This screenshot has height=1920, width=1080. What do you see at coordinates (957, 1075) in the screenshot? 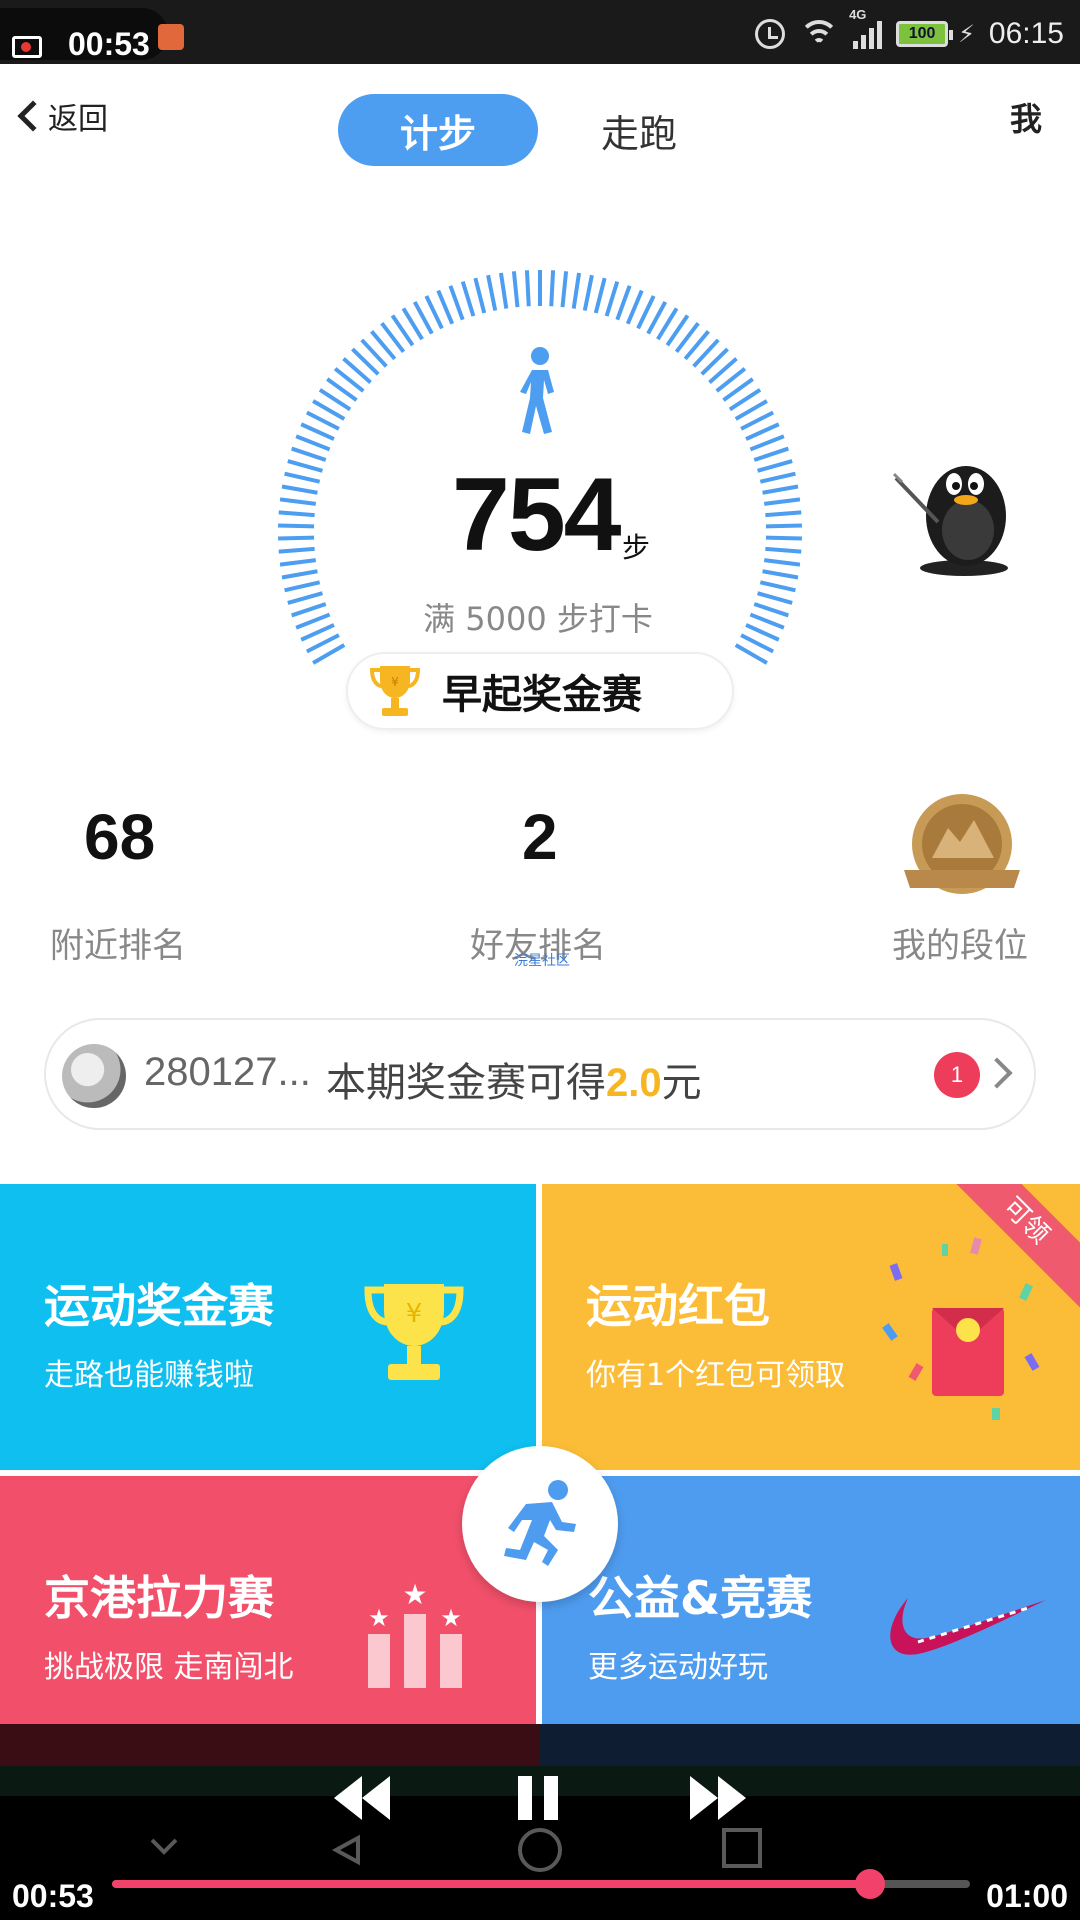
I see `notification-count-badge: 1` at bounding box center [957, 1075].